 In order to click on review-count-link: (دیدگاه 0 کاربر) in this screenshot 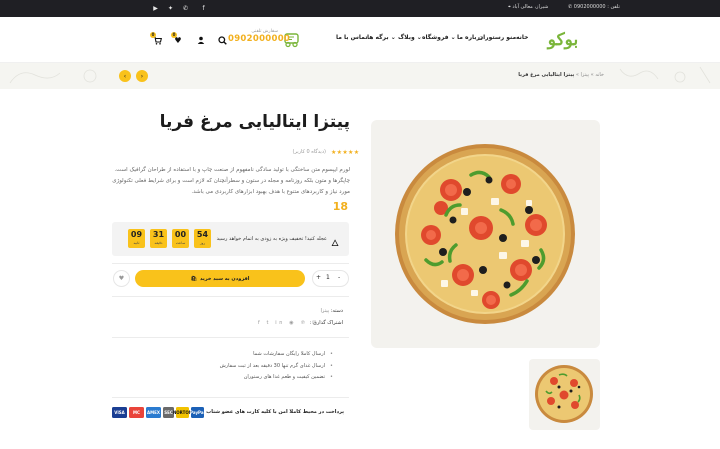, I will do `click(309, 152)`.